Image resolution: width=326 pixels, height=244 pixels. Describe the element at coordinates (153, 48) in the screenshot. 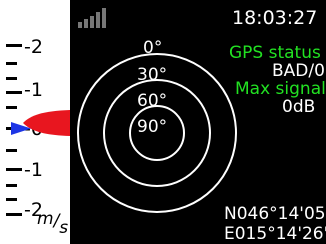

I see `elevation-label-0: 0°` at that location.